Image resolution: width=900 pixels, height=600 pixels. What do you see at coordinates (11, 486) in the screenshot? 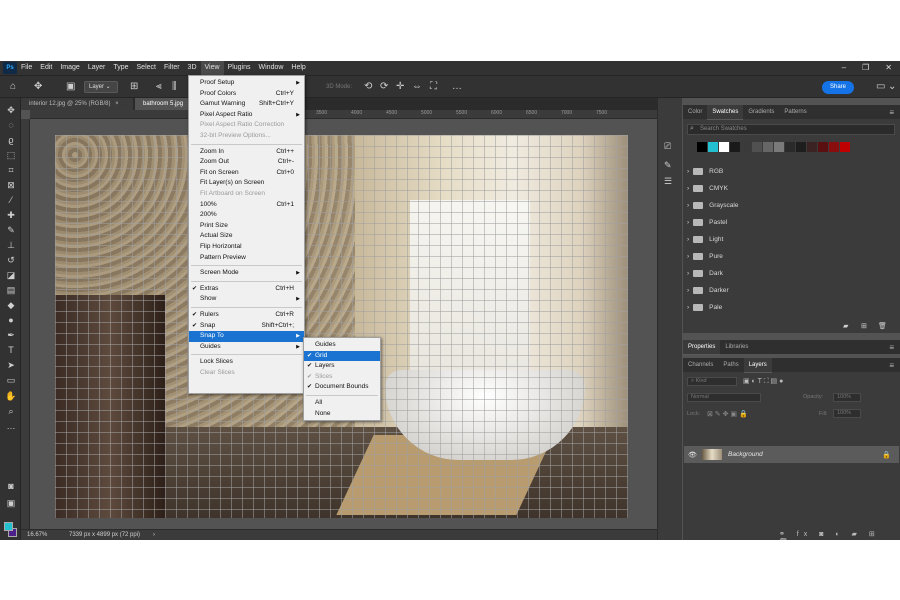
I see `quick-mask-icon: ◙` at bounding box center [11, 486].